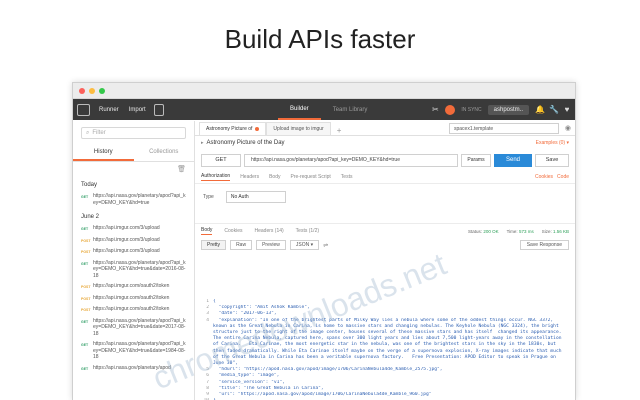  I want to click on tab-response-body: Body, so click(207, 231).